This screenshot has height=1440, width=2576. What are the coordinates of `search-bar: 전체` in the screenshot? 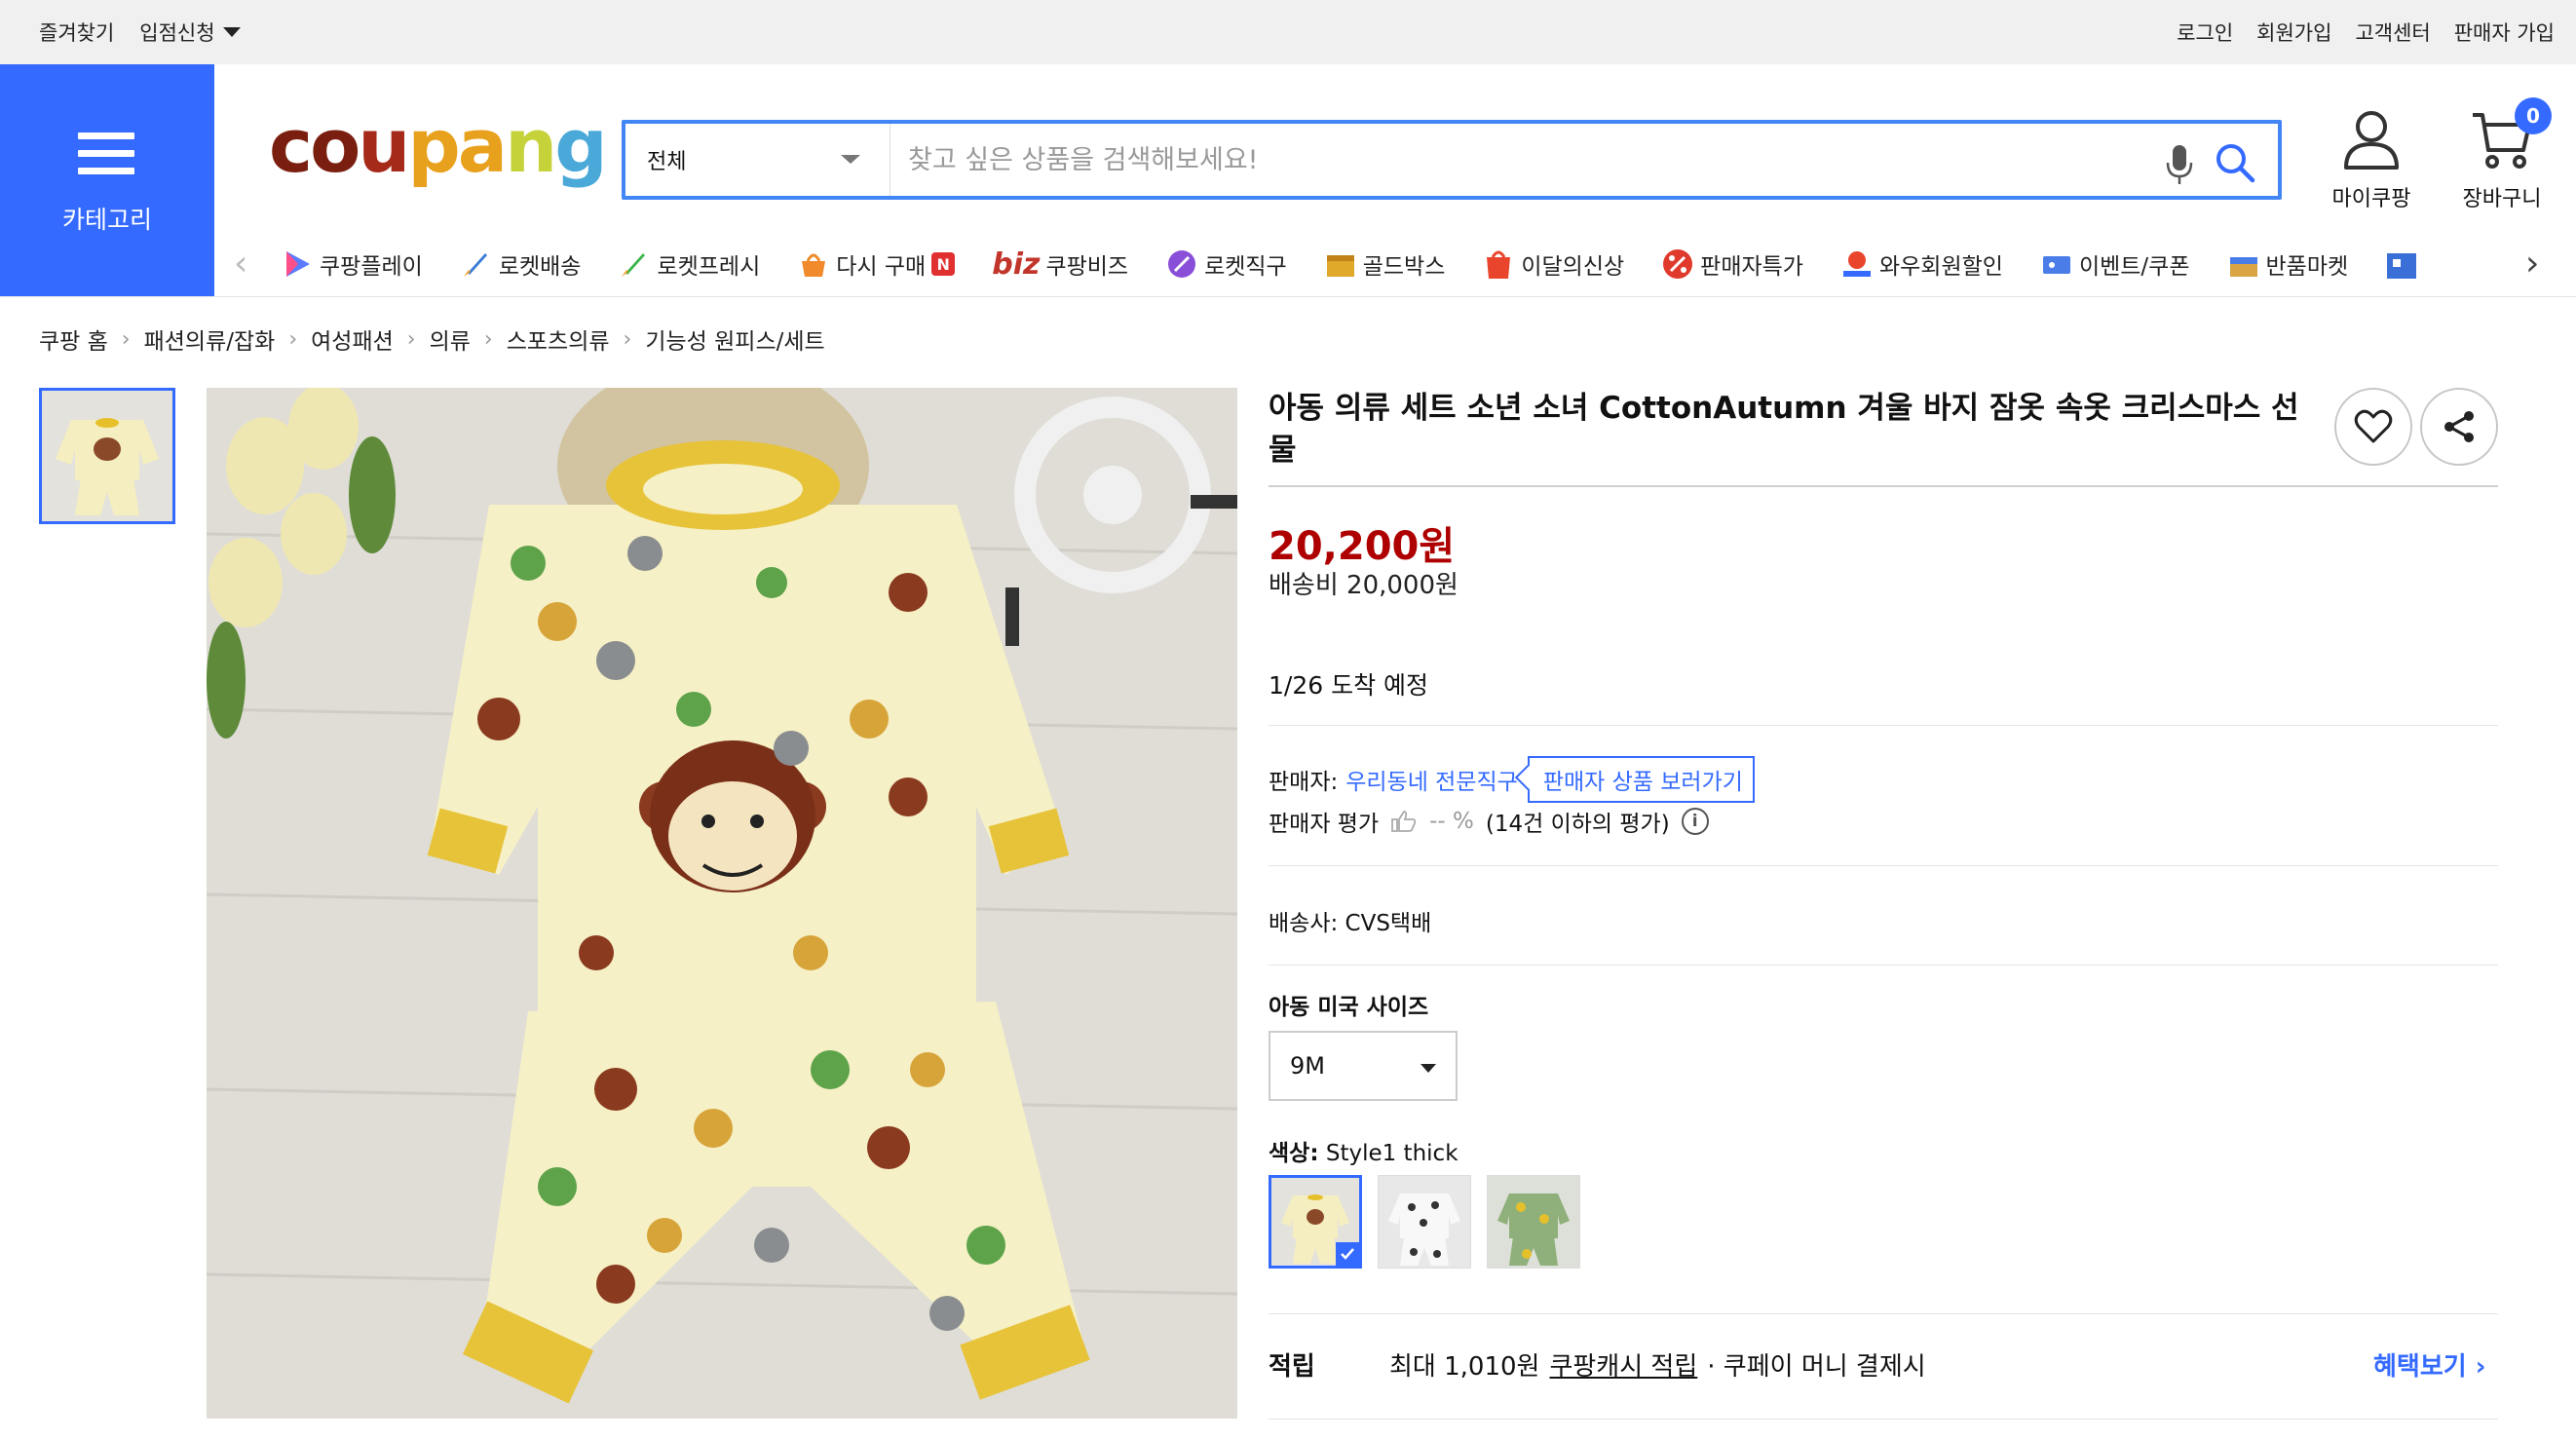 It's located at (1452, 160).